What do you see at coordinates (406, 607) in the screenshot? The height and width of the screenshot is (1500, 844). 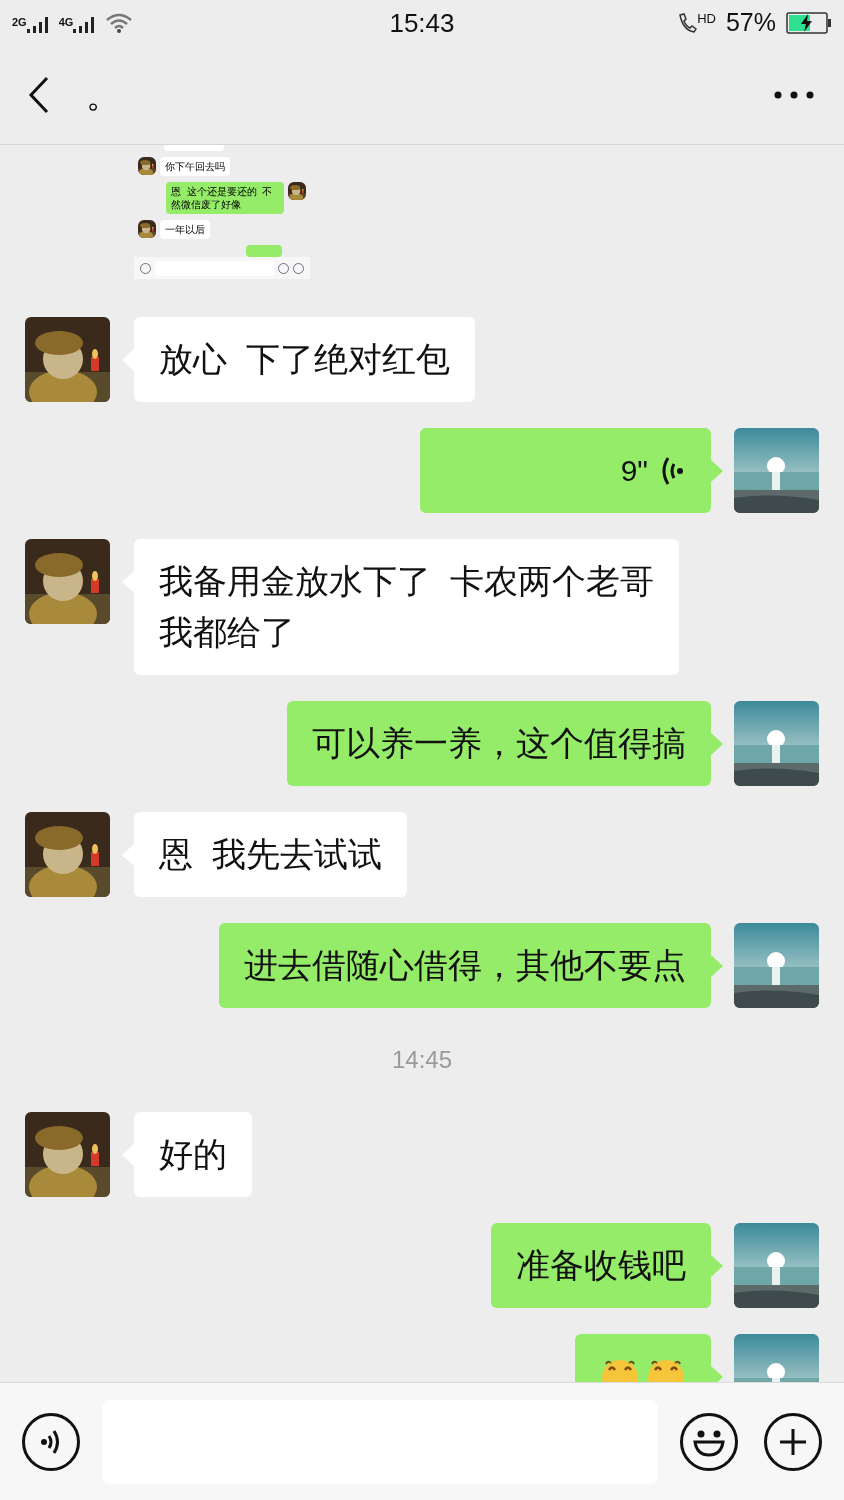 I see `message-bubble: 我备用金放水下了 卡农两个老哥 我都给了` at bounding box center [406, 607].